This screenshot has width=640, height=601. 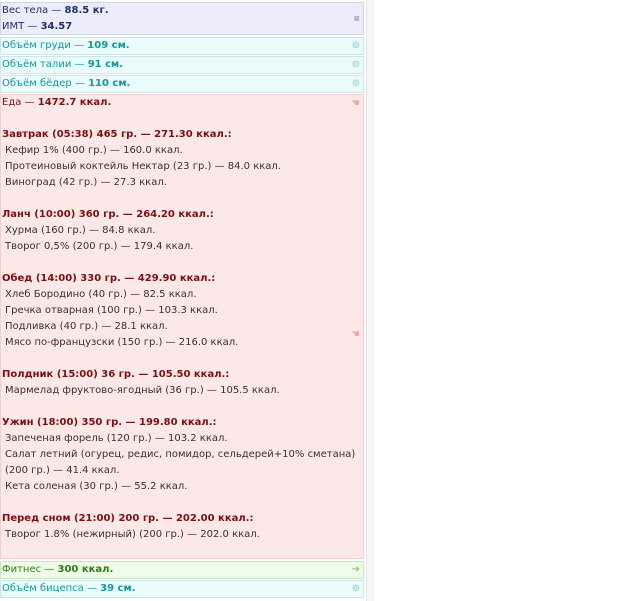 I want to click on biceps-value: 39 см., so click(x=118, y=588).